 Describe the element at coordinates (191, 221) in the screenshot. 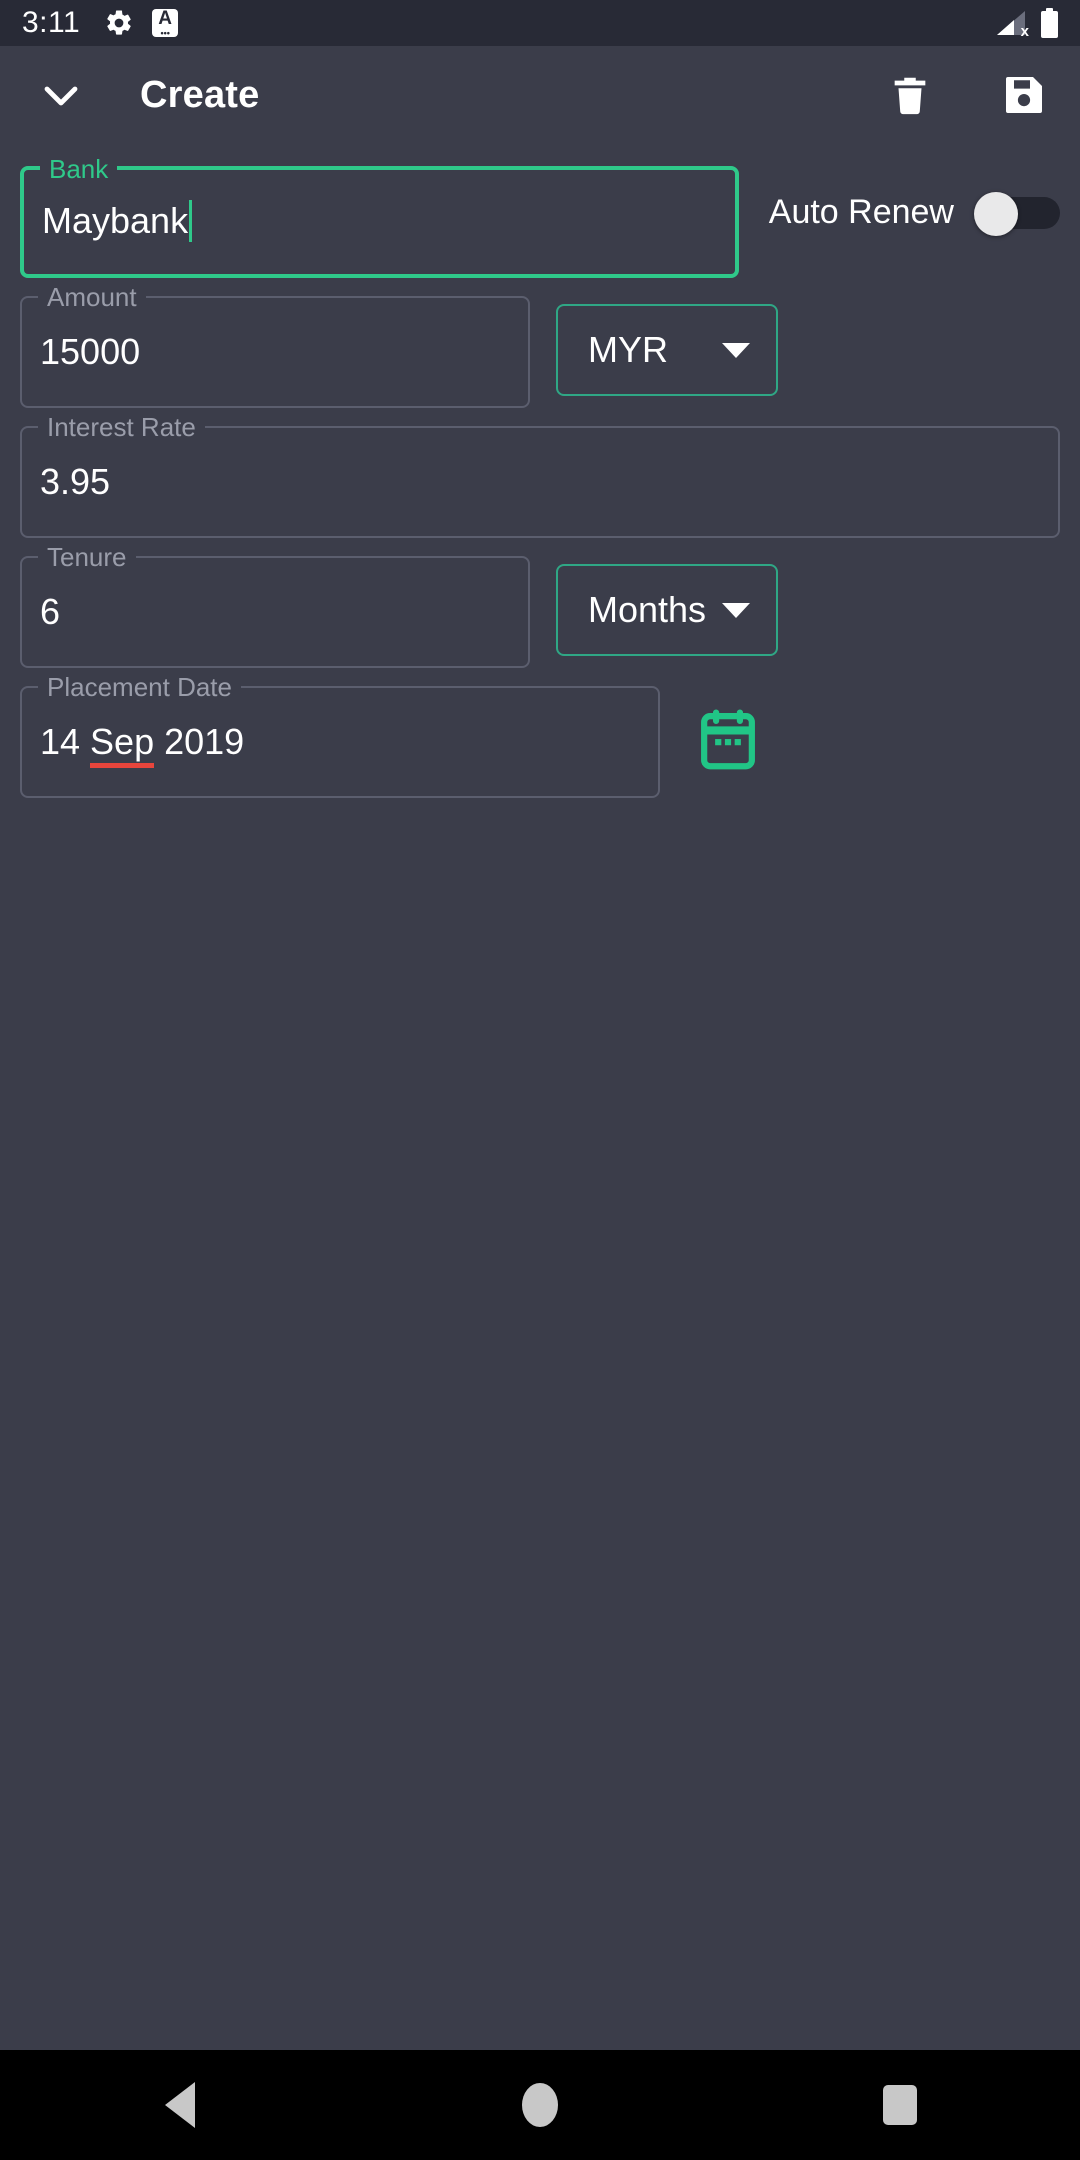

I see `text-caret` at that location.